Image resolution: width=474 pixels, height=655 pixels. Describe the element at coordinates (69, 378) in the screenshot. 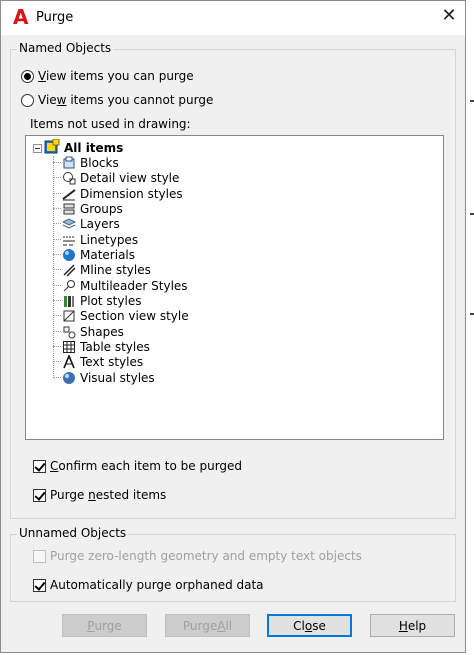

I see `visual-styles-icon` at that location.